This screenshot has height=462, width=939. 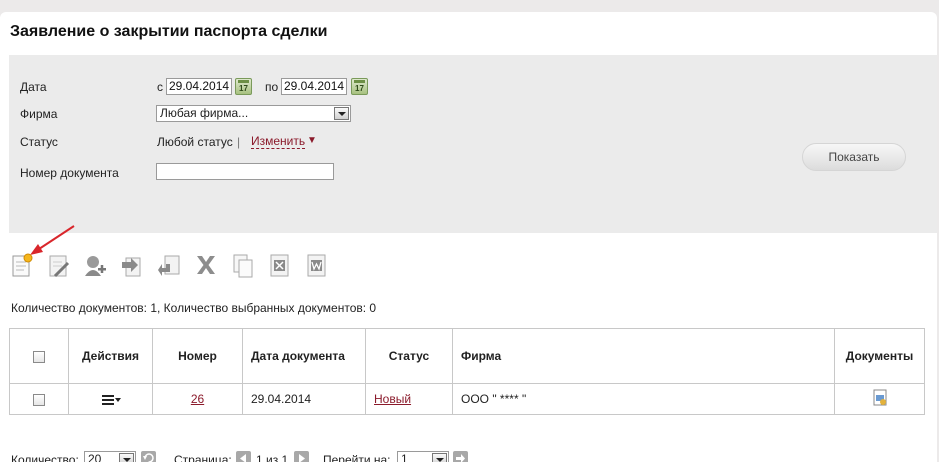 What do you see at coordinates (423, 456) in the screenshot?
I see `goto-select: 1` at bounding box center [423, 456].